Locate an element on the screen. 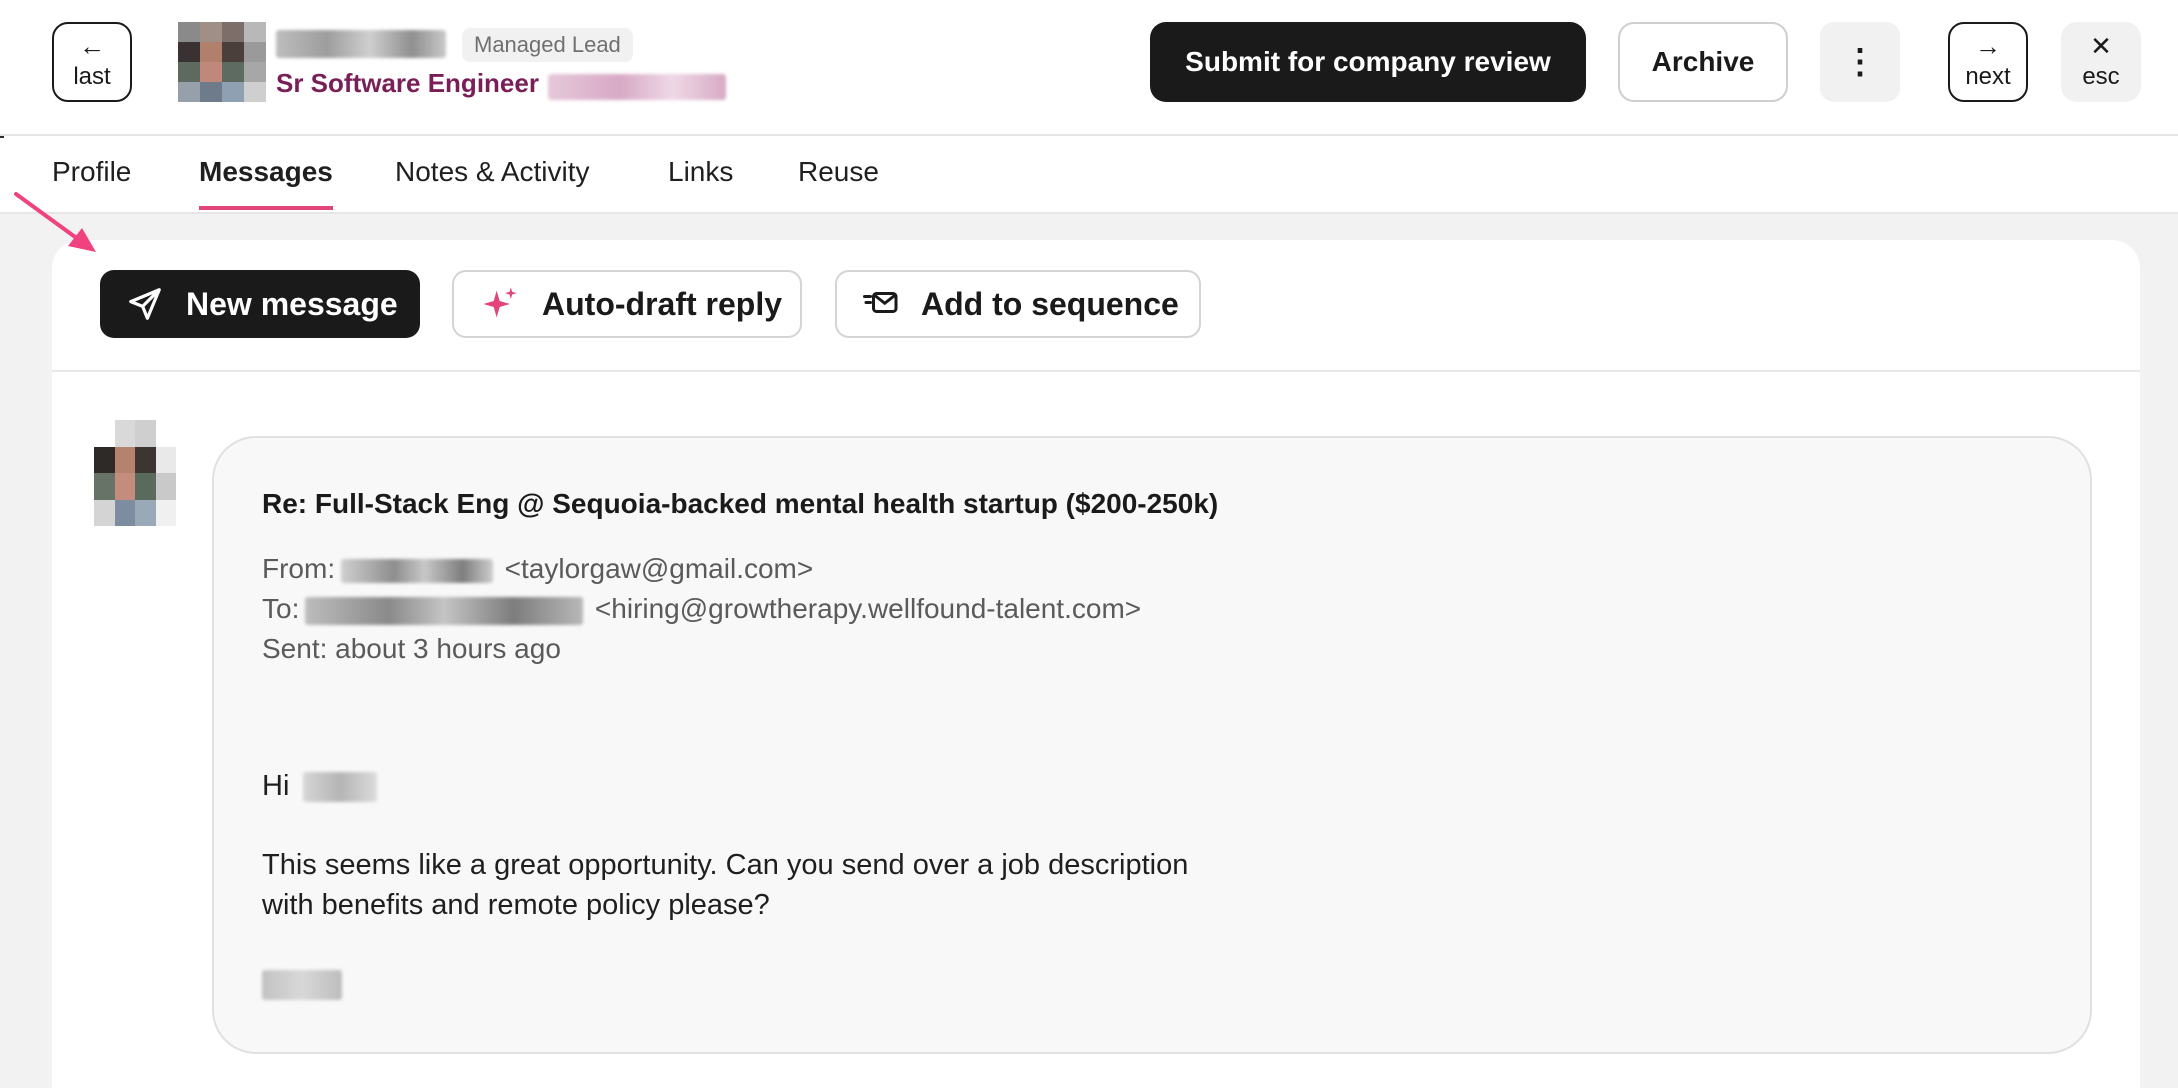 This screenshot has height=1088, width=2178. company-name-redacted is located at coordinates (637, 87).